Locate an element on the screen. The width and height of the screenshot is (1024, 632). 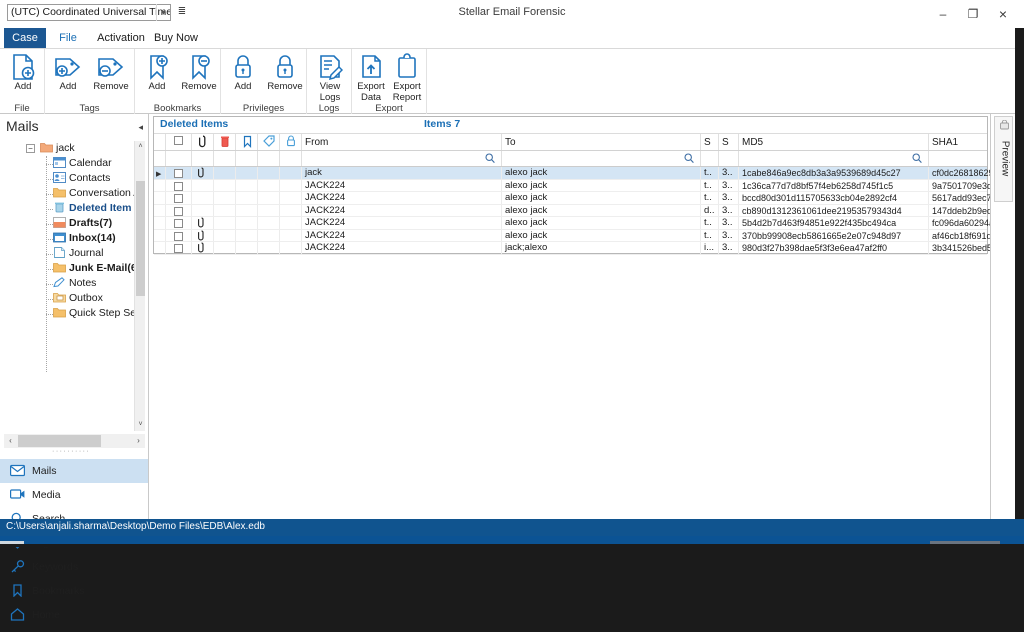
tree-node-label: Conversation A is located at coordinates (105, 193).